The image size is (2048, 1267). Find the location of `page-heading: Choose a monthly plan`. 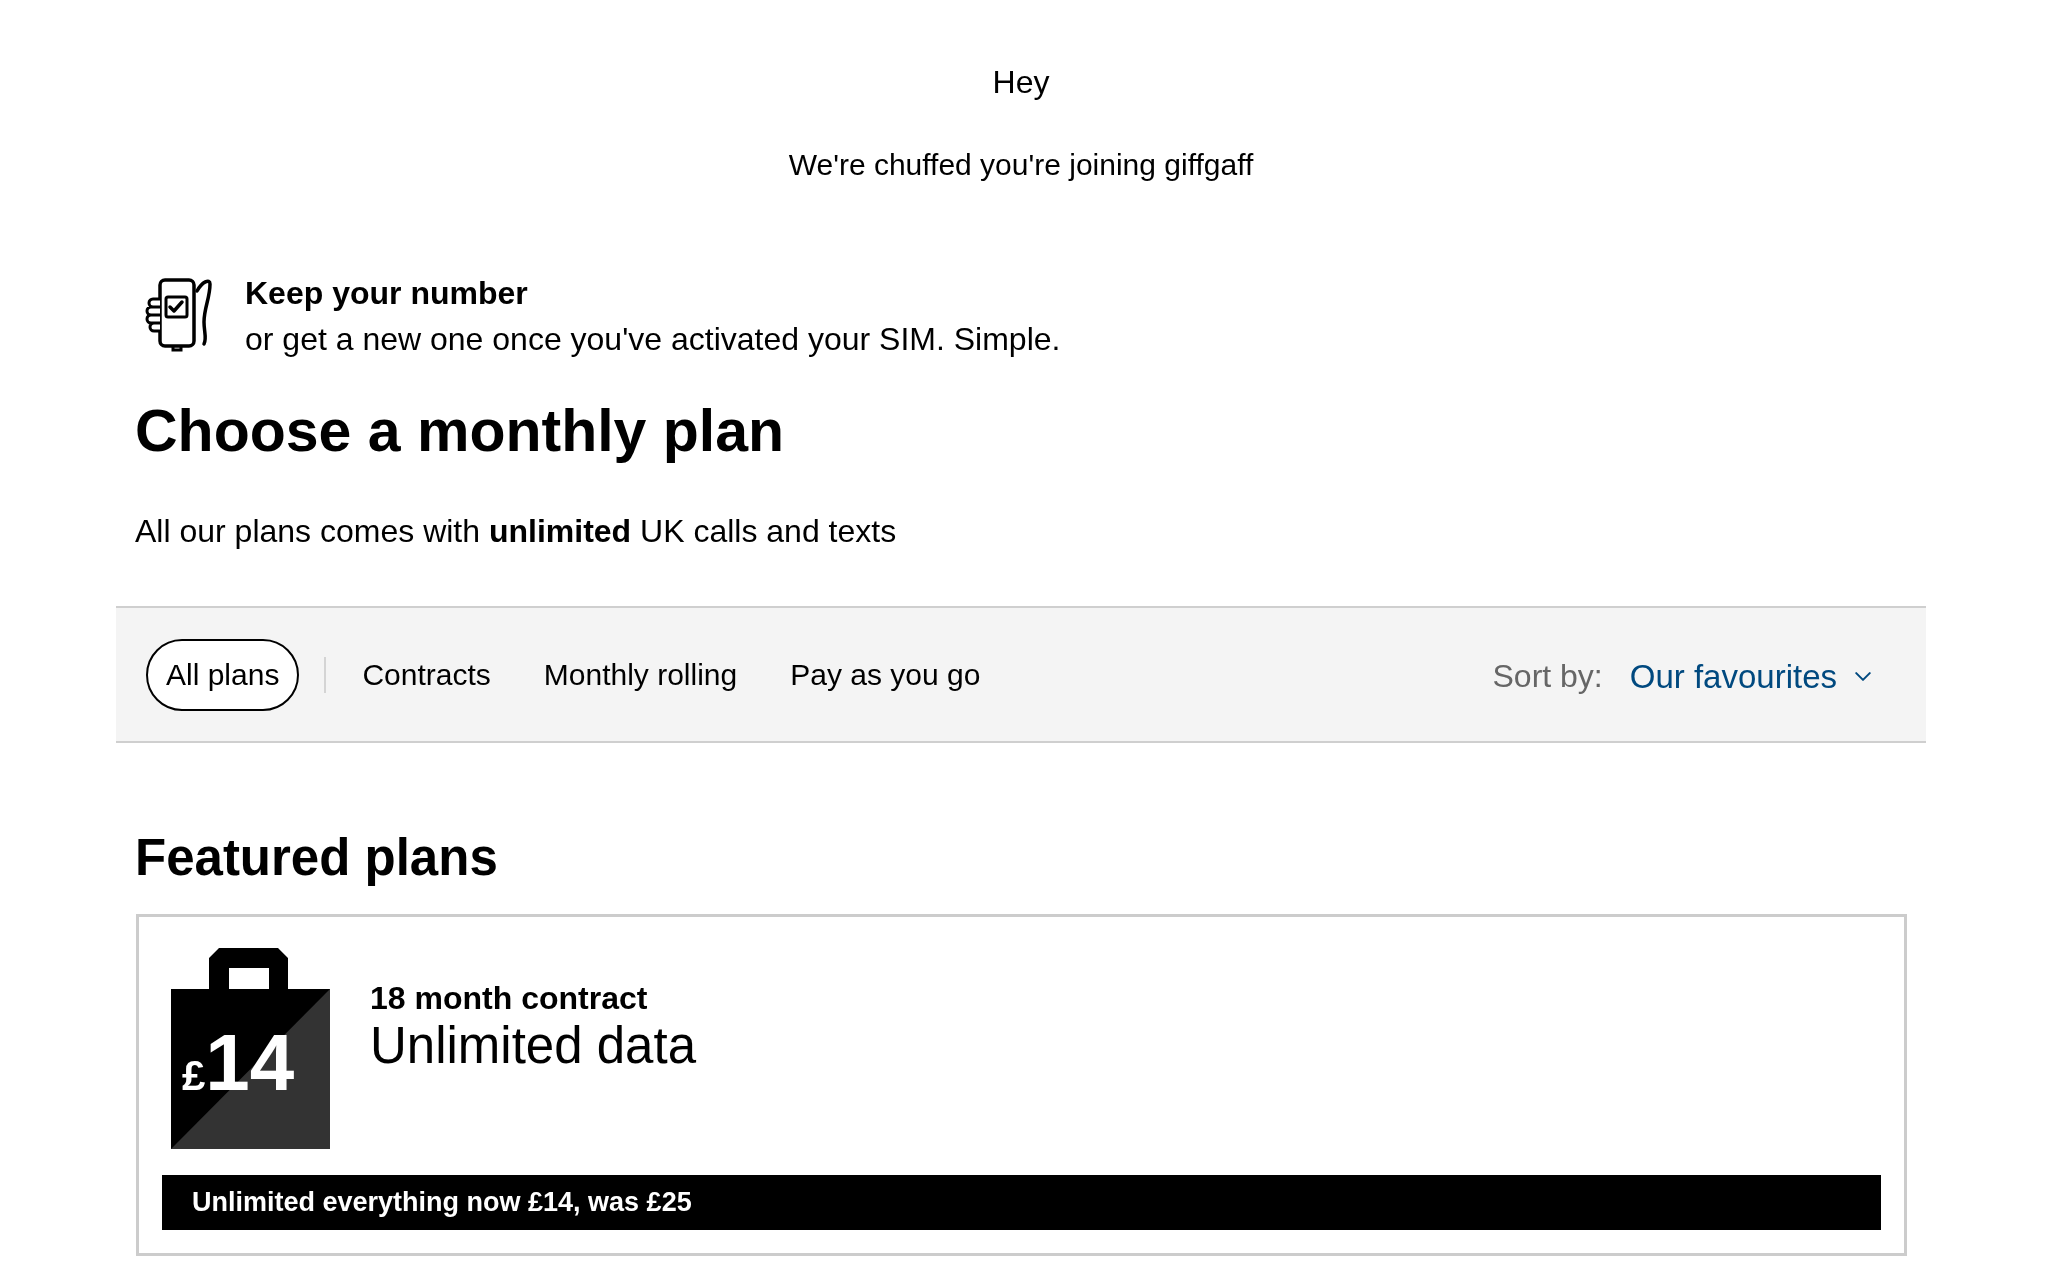

page-heading: Choose a monthly plan is located at coordinates (460, 431).